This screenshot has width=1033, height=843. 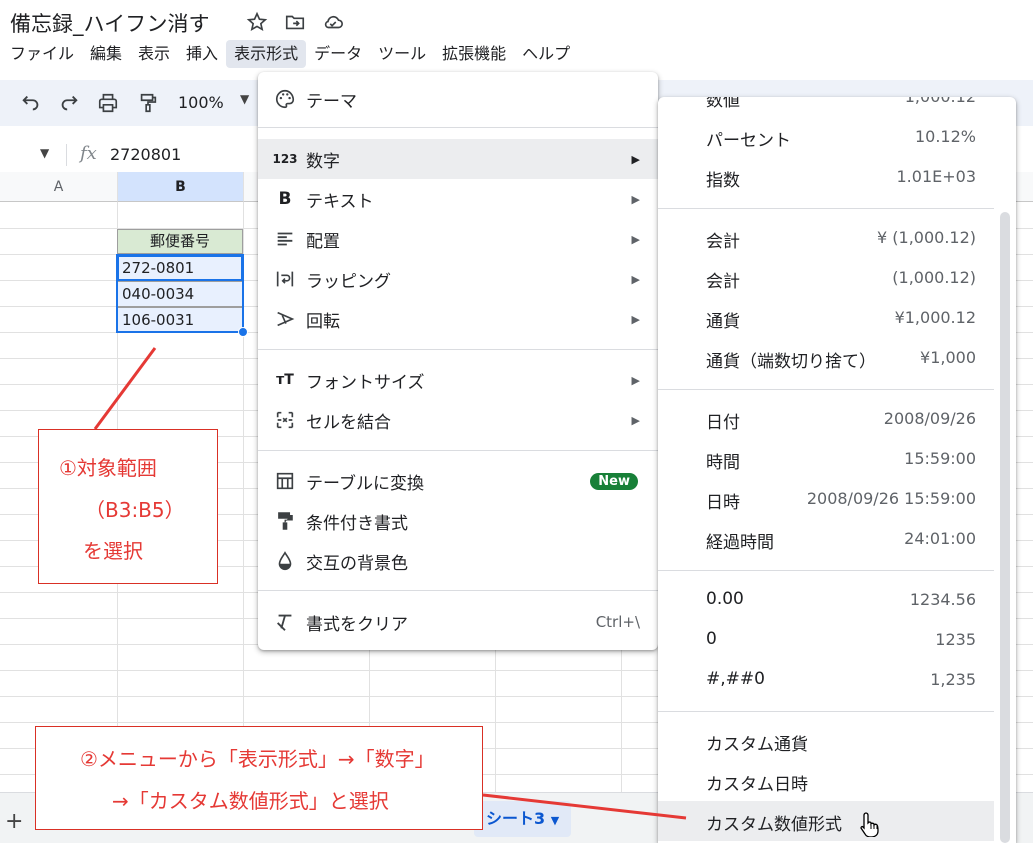 What do you see at coordinates (458, 99) in the screenshot?
I see `menu-item-theme: テーマ` at bounding box center [458, 99].